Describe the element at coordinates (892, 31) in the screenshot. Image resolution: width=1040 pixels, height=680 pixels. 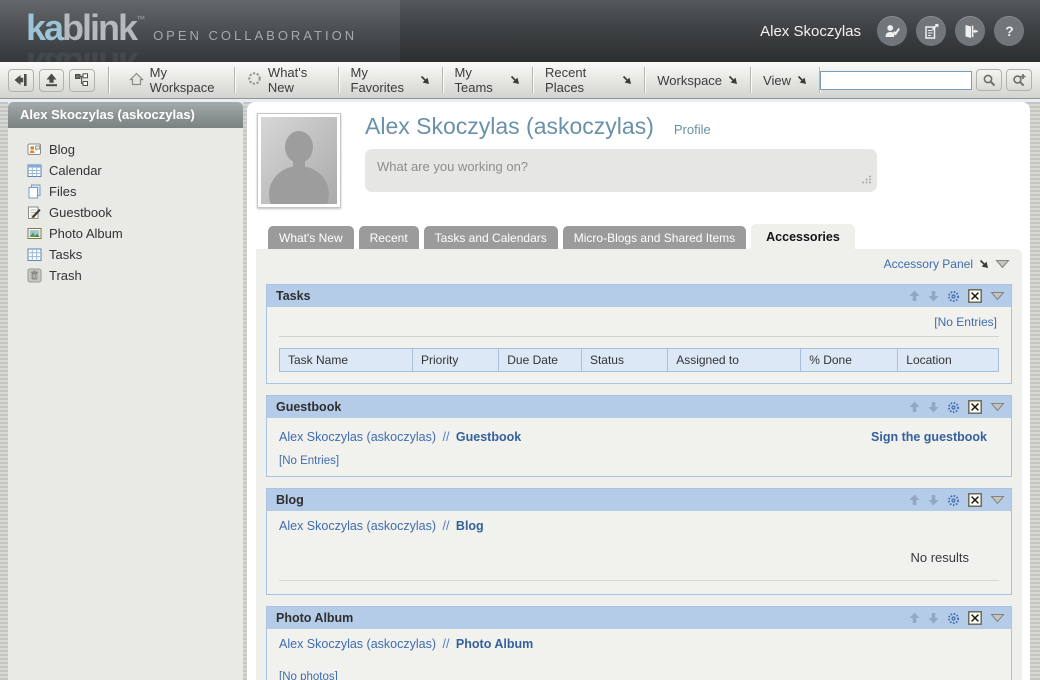
I see `presence-icon` at that location.